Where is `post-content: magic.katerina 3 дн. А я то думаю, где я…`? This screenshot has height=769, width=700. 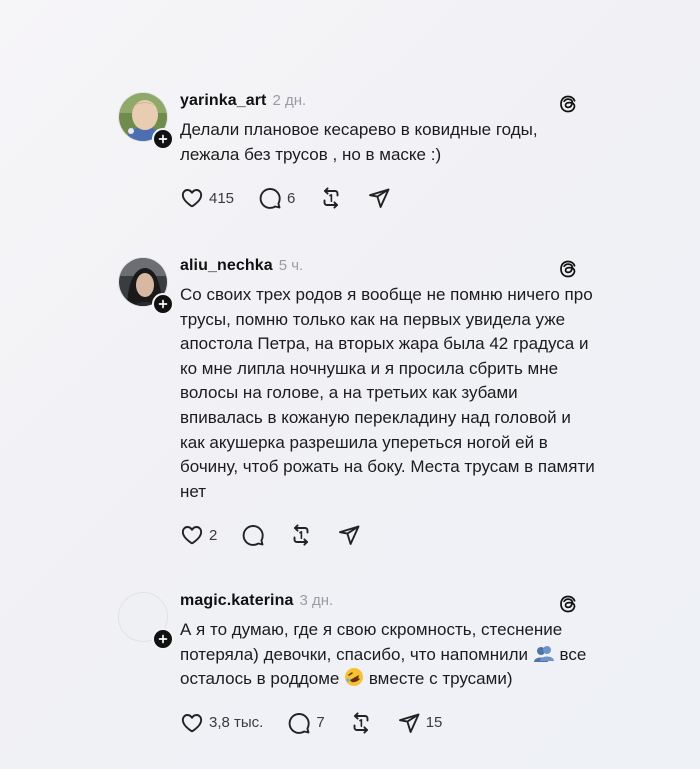
post-content: magic.katerina 3 дн. А я то думаю, где я… is located at coordinates (389, 663).